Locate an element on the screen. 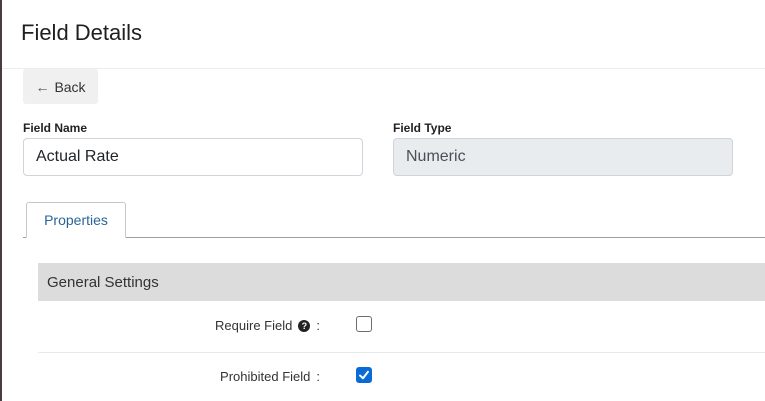  require-field-label: Require Field ? : is located at coordinates (267, 325).